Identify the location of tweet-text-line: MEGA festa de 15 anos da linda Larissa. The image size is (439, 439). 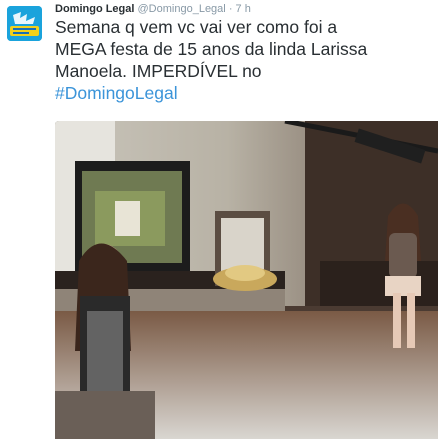
(211, 49).